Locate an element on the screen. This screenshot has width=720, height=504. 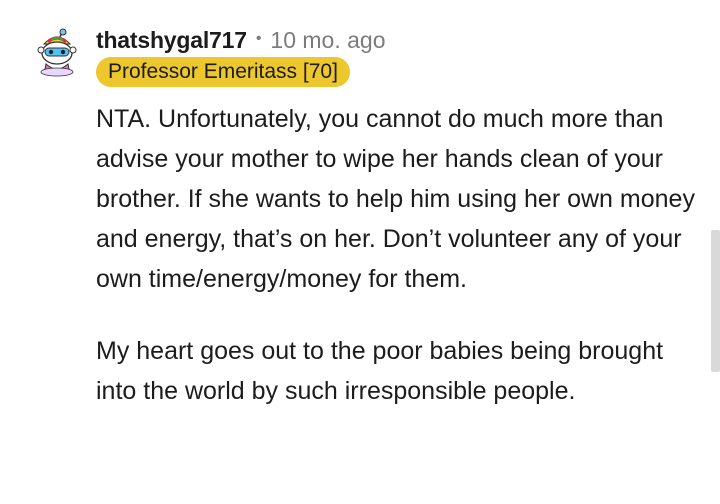
snoo-avatar-icon is located at coordinates (57, 52).